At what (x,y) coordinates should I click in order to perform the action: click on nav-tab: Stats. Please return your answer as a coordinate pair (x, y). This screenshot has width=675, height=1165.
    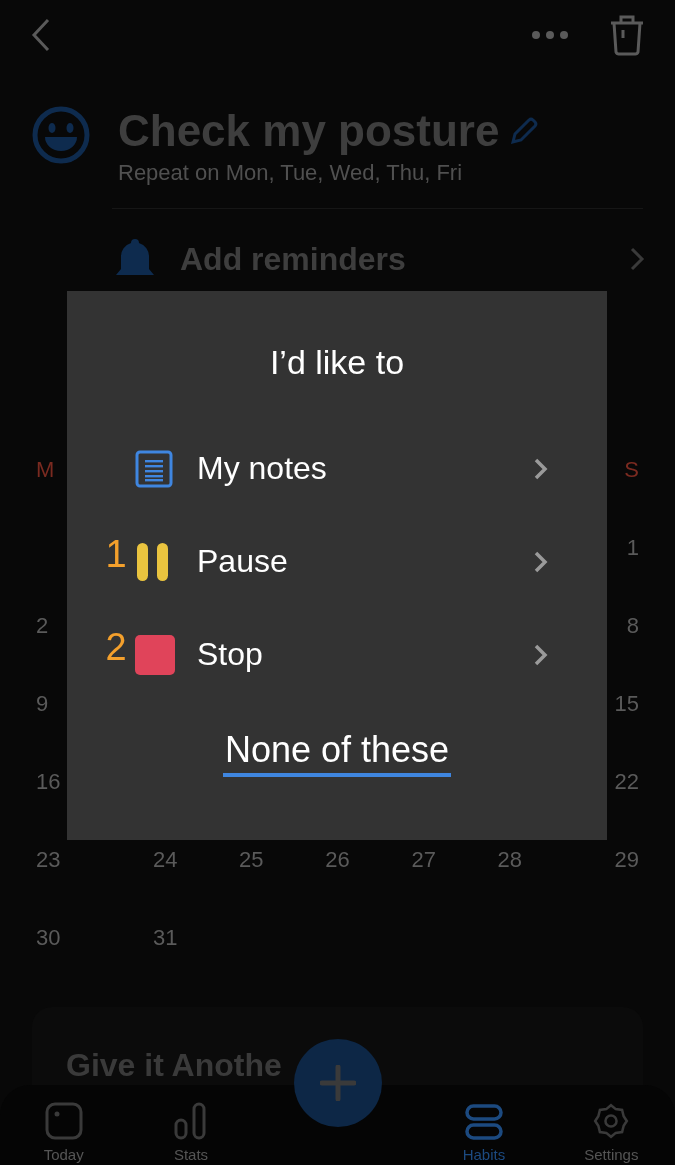
    Looking at the image, I should click on (191, 1125).